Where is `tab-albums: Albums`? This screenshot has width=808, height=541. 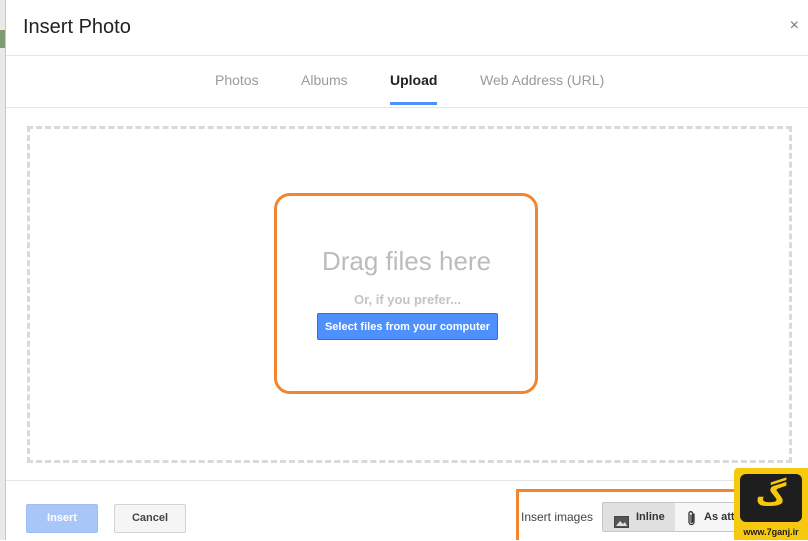 tab-albums: Albums is located at coordinates (324, 80).